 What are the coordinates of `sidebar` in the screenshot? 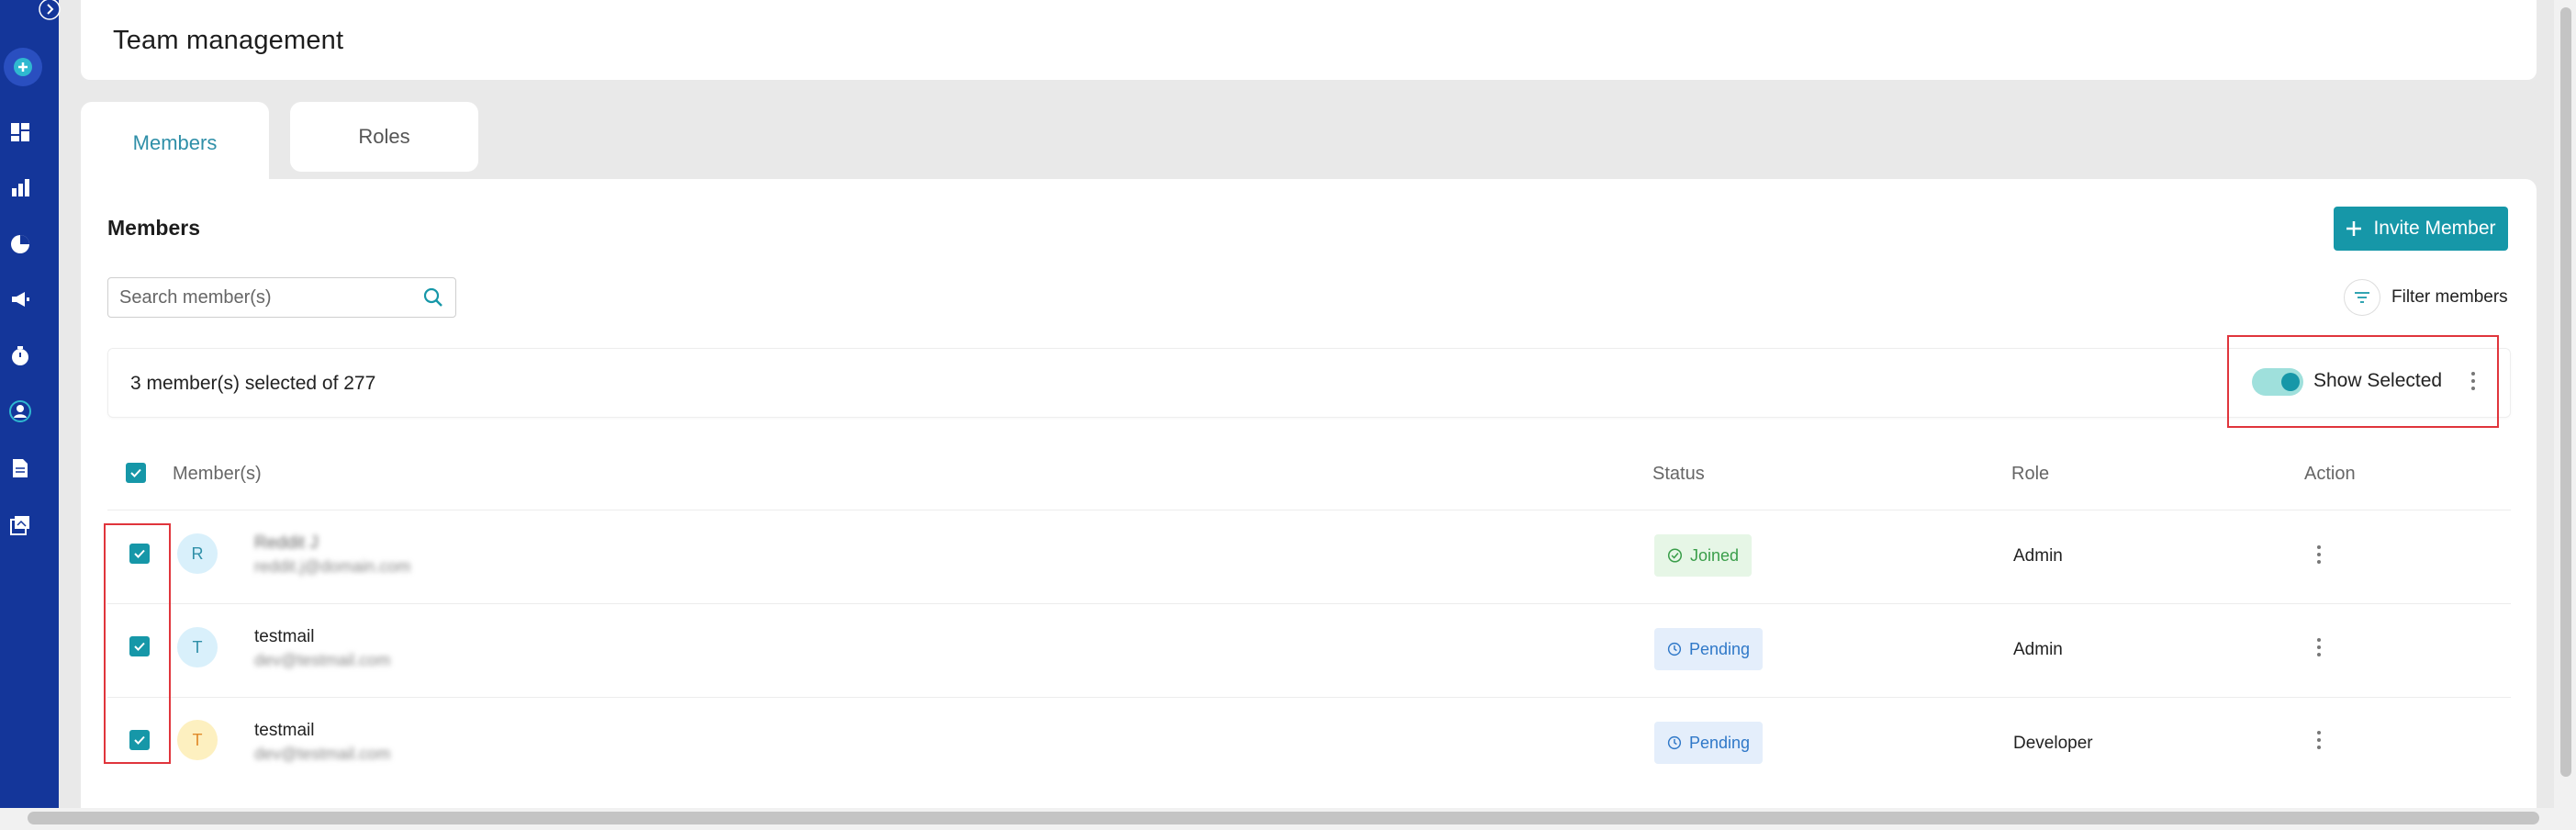 It's located at (30, 415).